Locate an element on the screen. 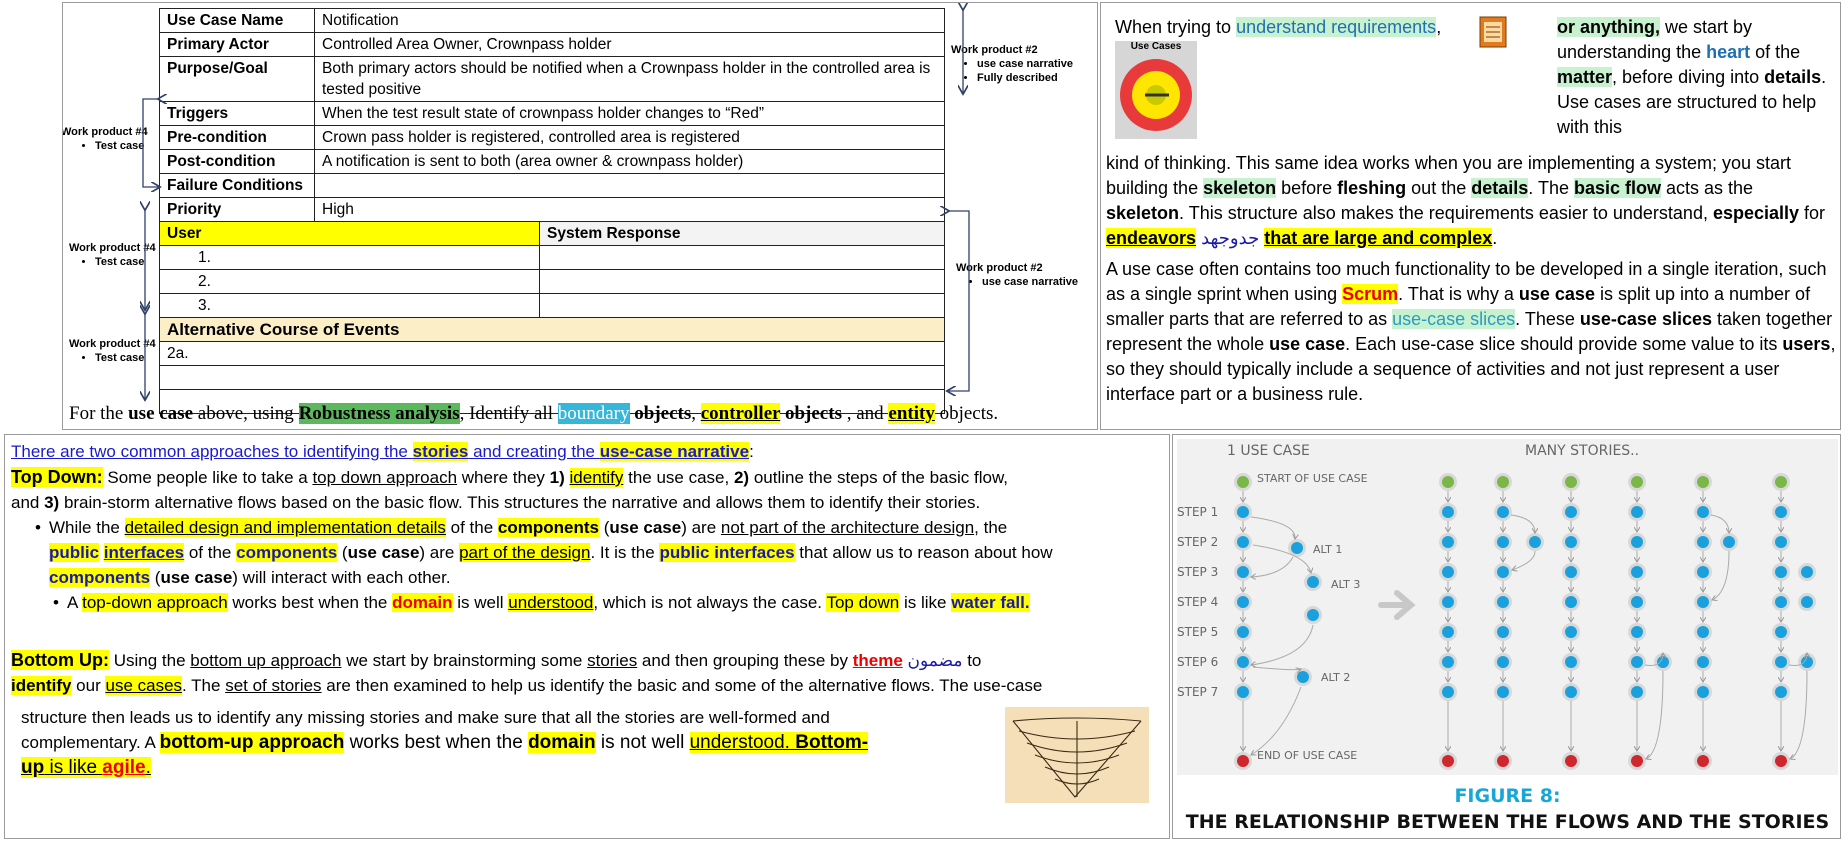  highlight: up is located at coordinates (33, 767).